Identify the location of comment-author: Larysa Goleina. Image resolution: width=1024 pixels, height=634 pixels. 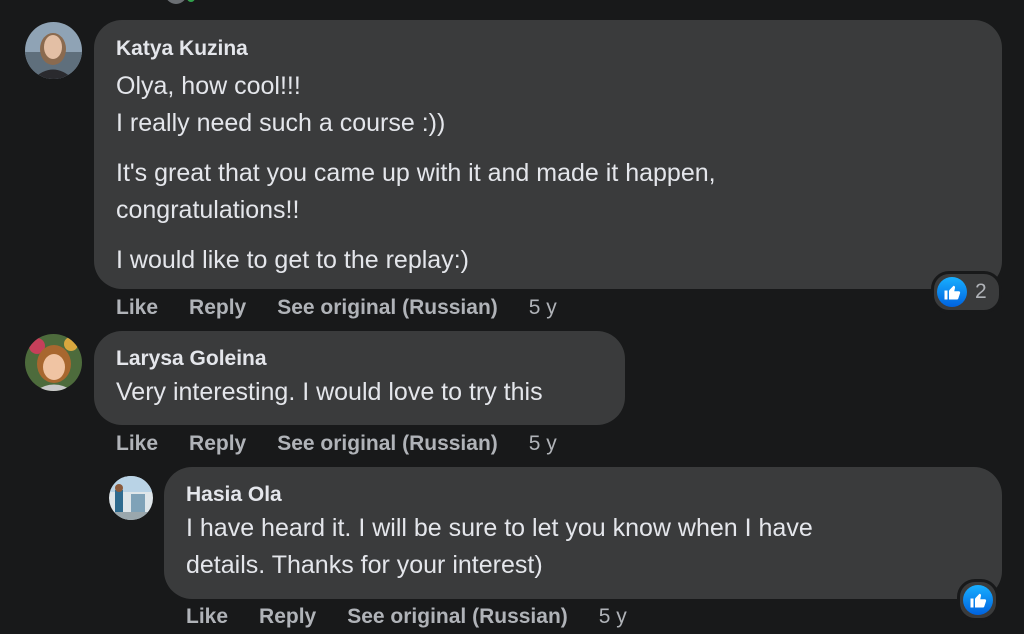
(359, 359).